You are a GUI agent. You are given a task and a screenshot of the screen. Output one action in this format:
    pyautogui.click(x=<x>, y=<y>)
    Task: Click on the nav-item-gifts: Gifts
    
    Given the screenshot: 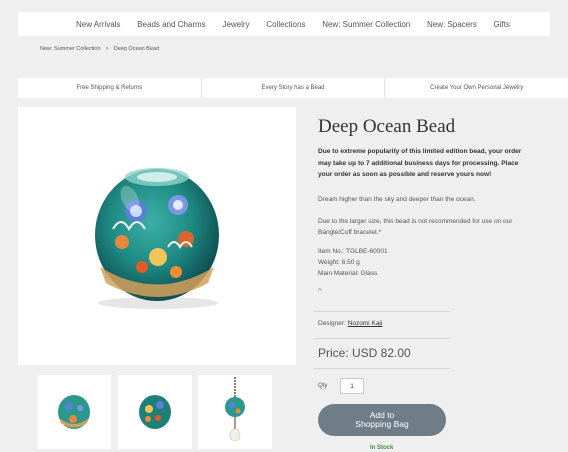 What is the action you would take?
    pyautogui.click(x=502, y=24)
    